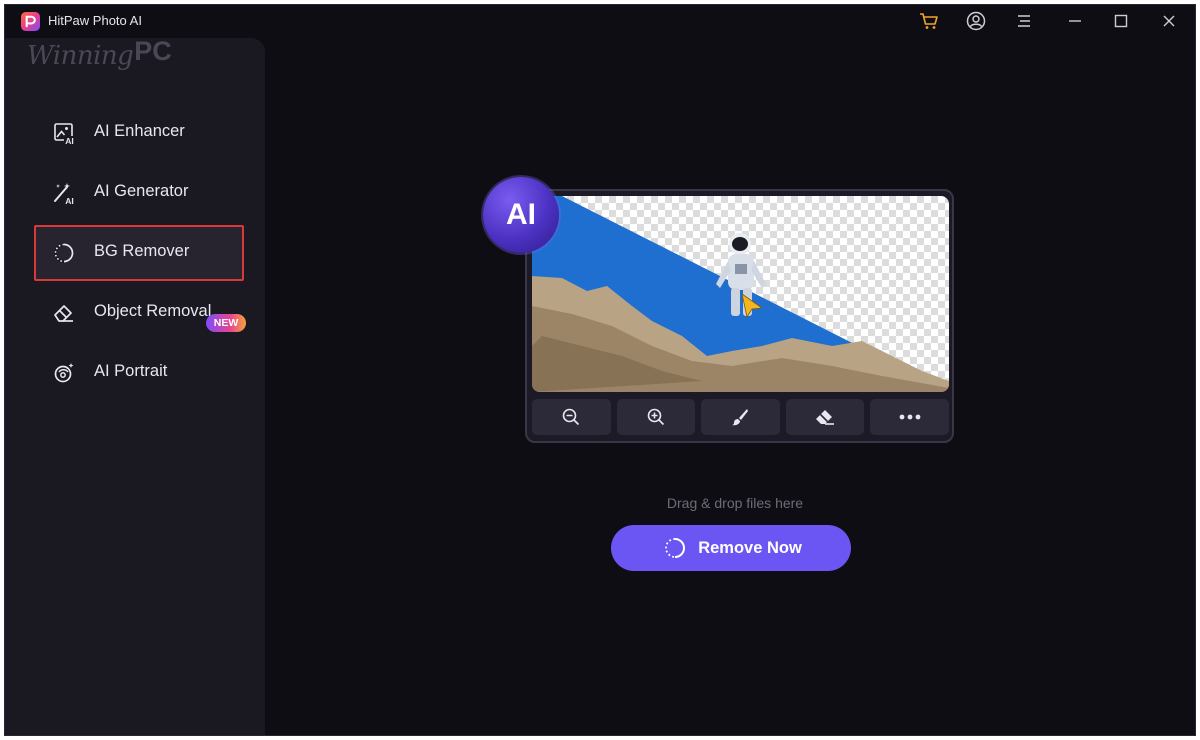 The height and width of the screenshot is (740, 1200). I want to click on sidebar-item-label: AI Portrait, so click(131, 371).